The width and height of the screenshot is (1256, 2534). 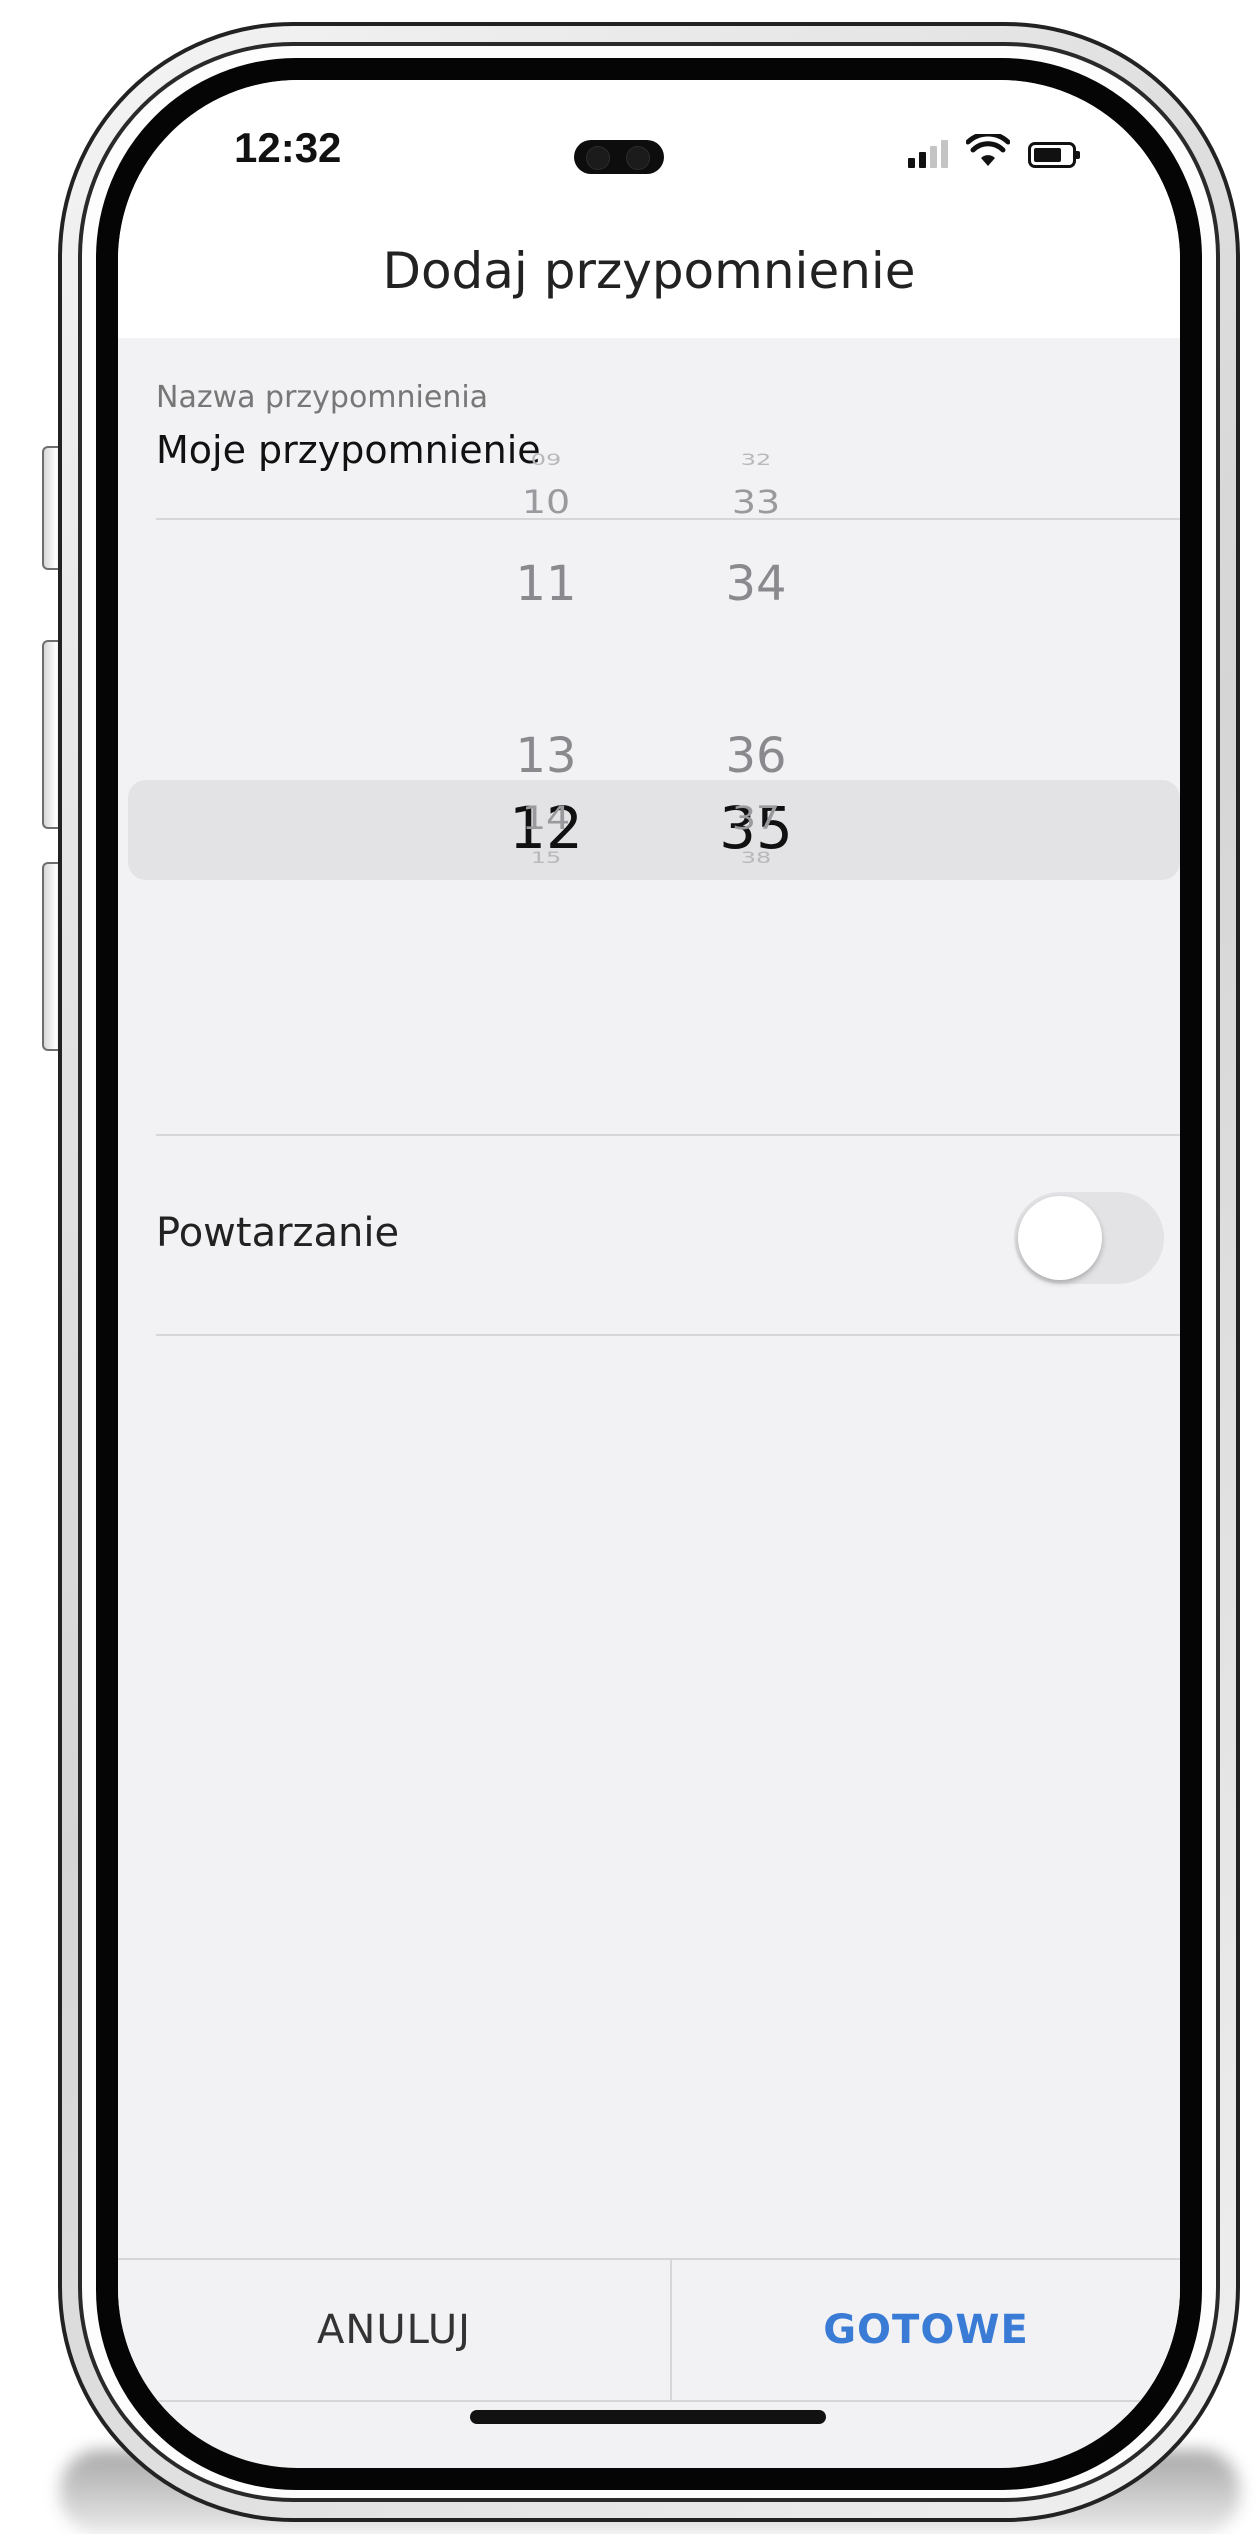 What do you see at coordinates (1060, 1238) in the screenshot?
I see `toggle-knob` at bounding box center [1060, 1238].